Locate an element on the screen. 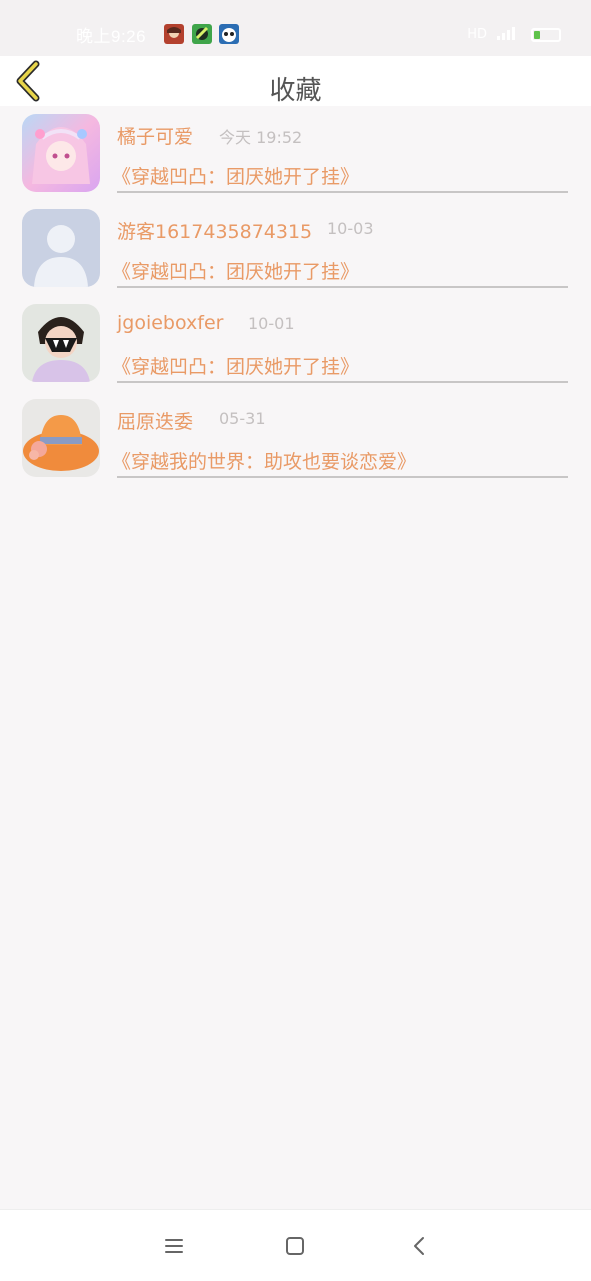  novel-title: 《穿越我的世界：助攻也要谈恋爱》 is located at coordinates (264, 460).